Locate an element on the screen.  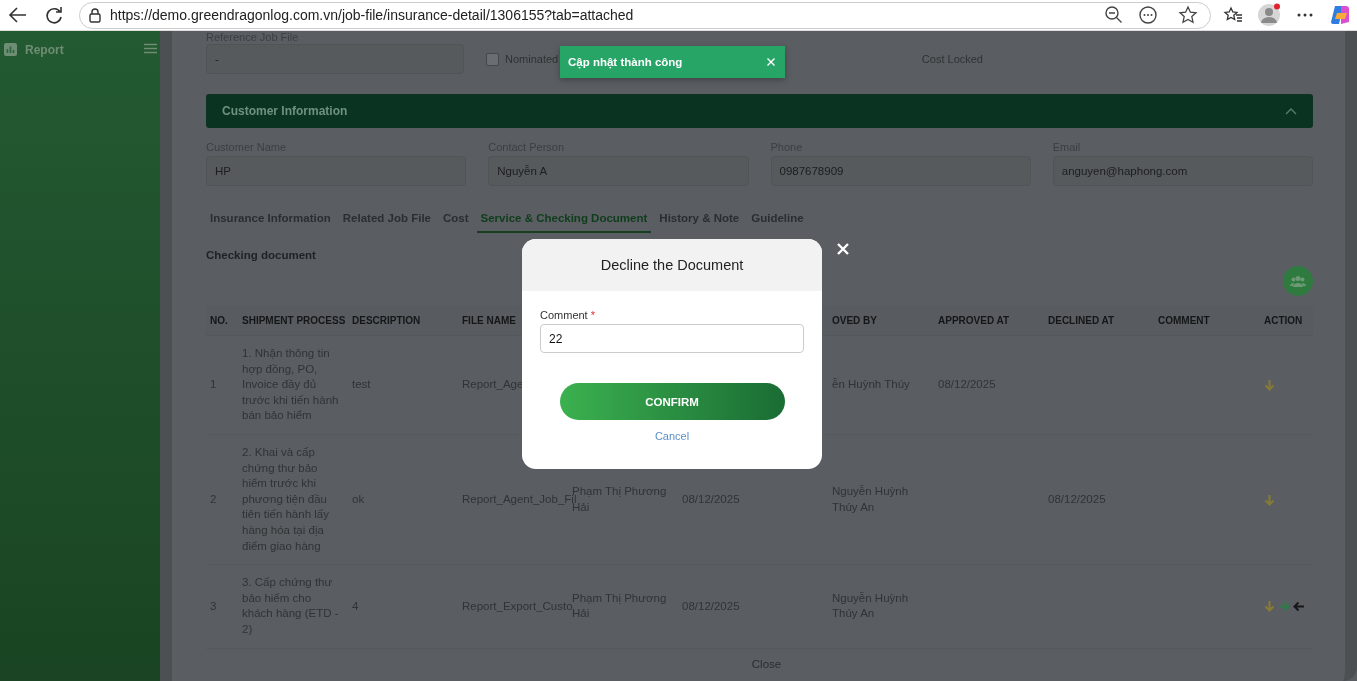
tab: Service & Checking Document is located at coordinates (564, 220).